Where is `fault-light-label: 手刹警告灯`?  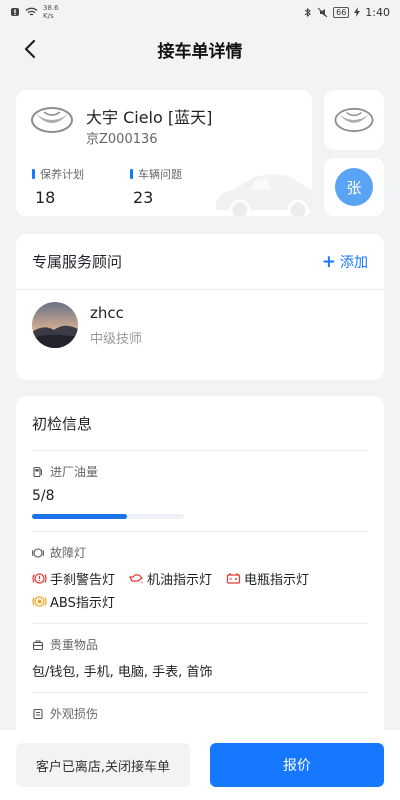 fault-light-label: 手刹警告灯 is located at coordinates (83, 580).